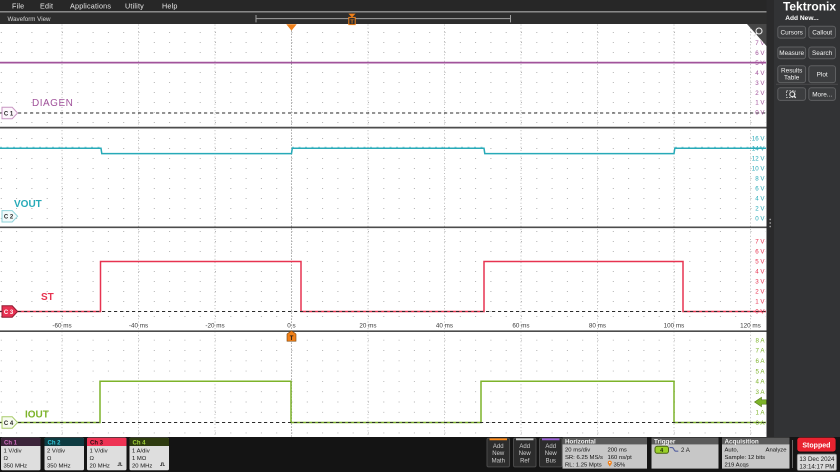 The width and height of the screenshot is (840, 472). Describe the element at coordinates (444, 326) in the screenshot. I see `svg-text: 40 ms` at that location.